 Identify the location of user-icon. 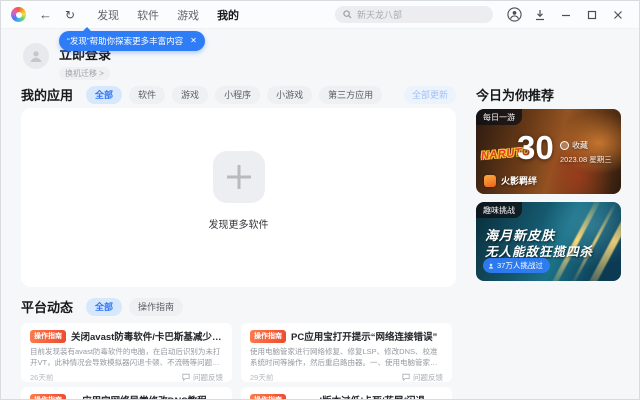
(514, 15).